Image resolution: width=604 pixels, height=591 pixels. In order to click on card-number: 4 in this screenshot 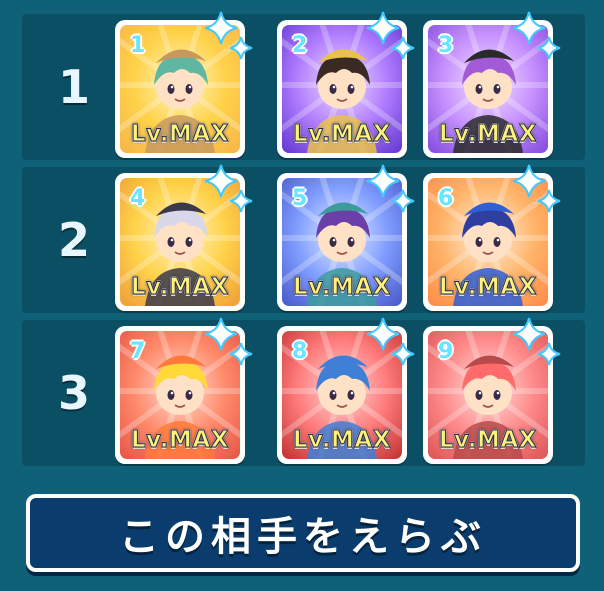, I will do `click(138, 198)`.